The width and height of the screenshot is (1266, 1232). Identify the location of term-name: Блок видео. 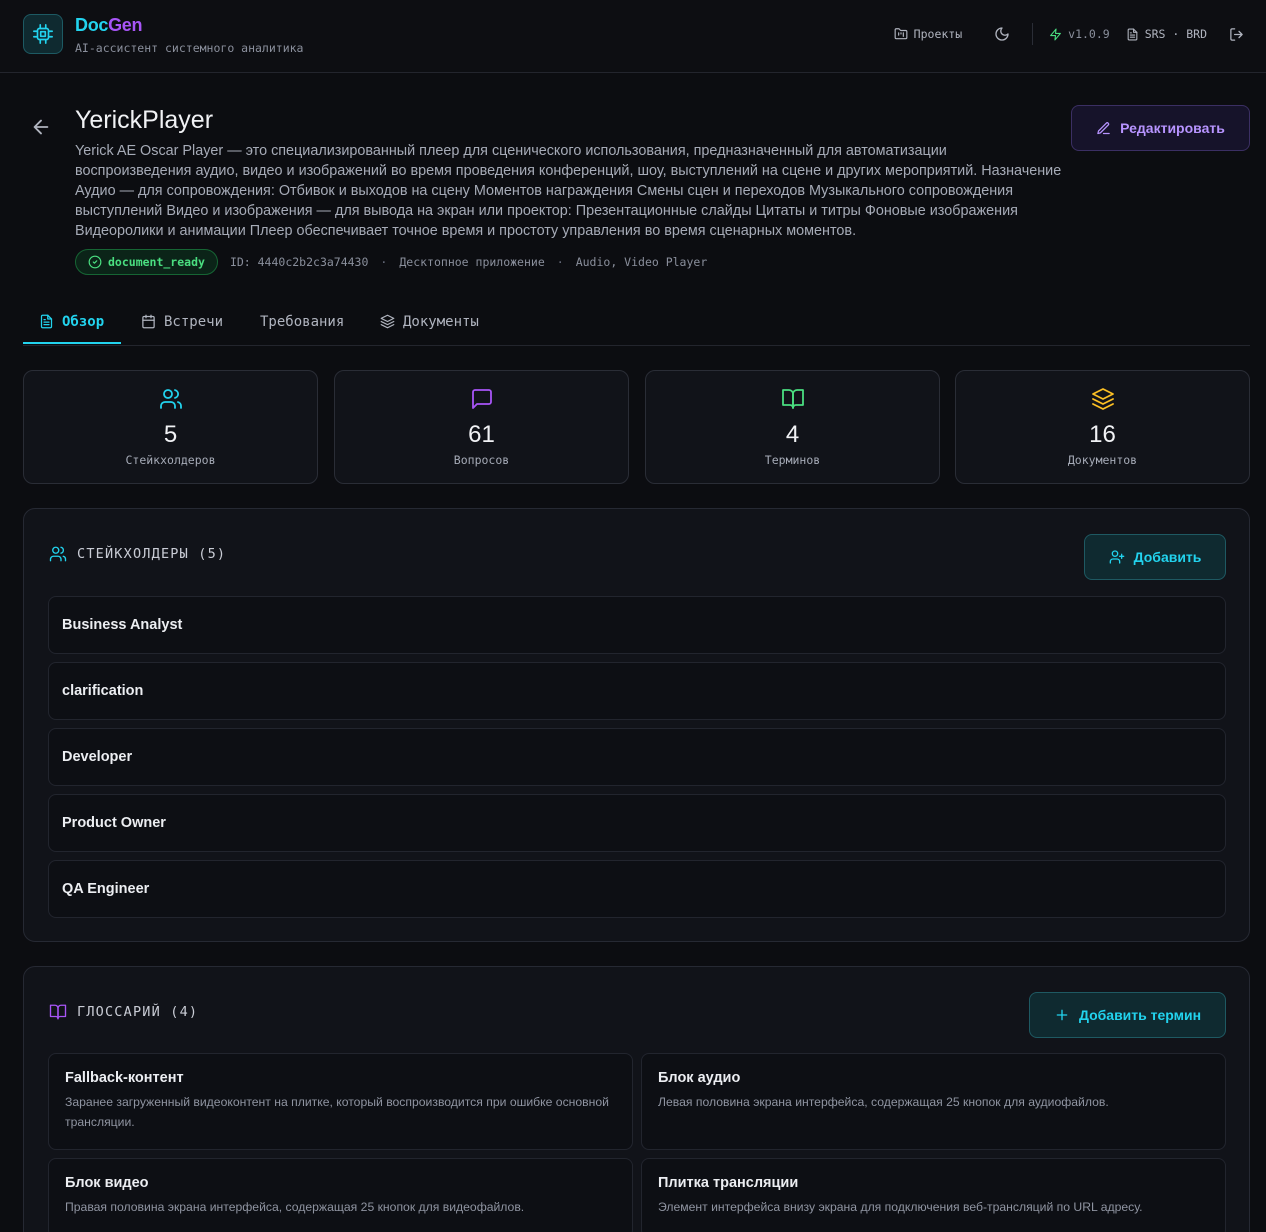
(107, 1183).